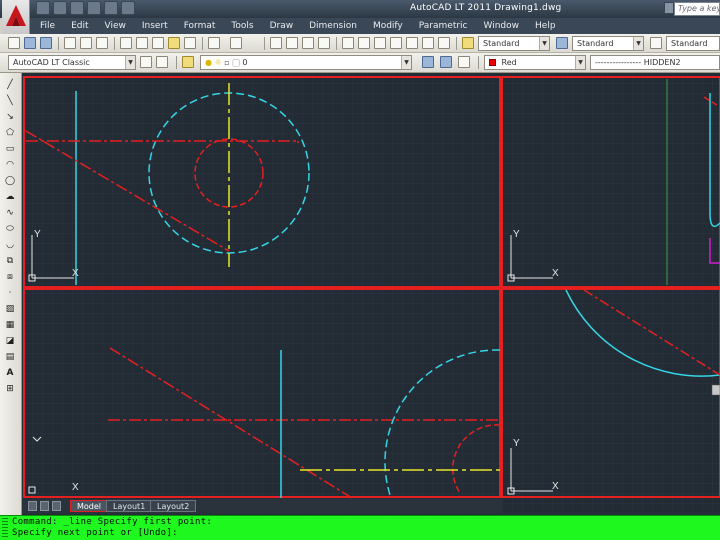 The width and height of the screenshot is (720, 540). I want to click on sheet-set-icon, so click(396, 43).